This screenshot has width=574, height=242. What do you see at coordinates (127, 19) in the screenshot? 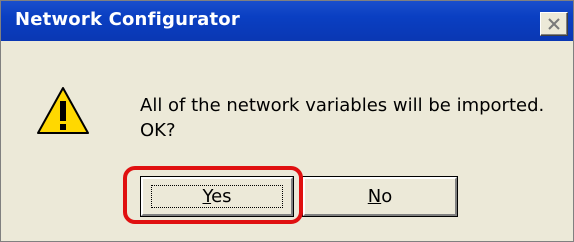
I see `window-title: Network Configurator` at bounding box center [127, 19].